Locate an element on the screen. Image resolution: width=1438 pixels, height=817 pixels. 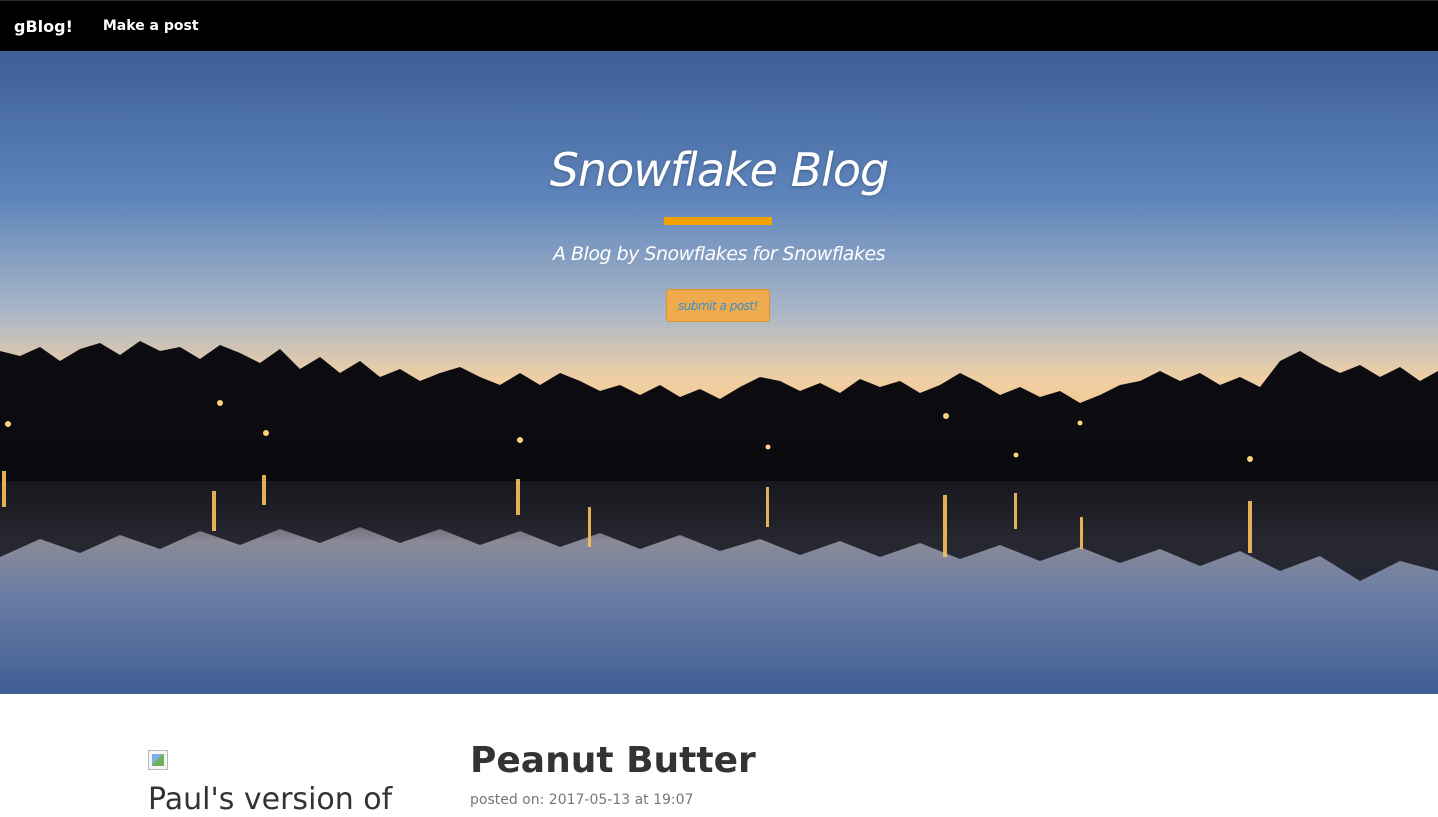
submit-post-button: submit a post! is located at coordinates (718, 305).